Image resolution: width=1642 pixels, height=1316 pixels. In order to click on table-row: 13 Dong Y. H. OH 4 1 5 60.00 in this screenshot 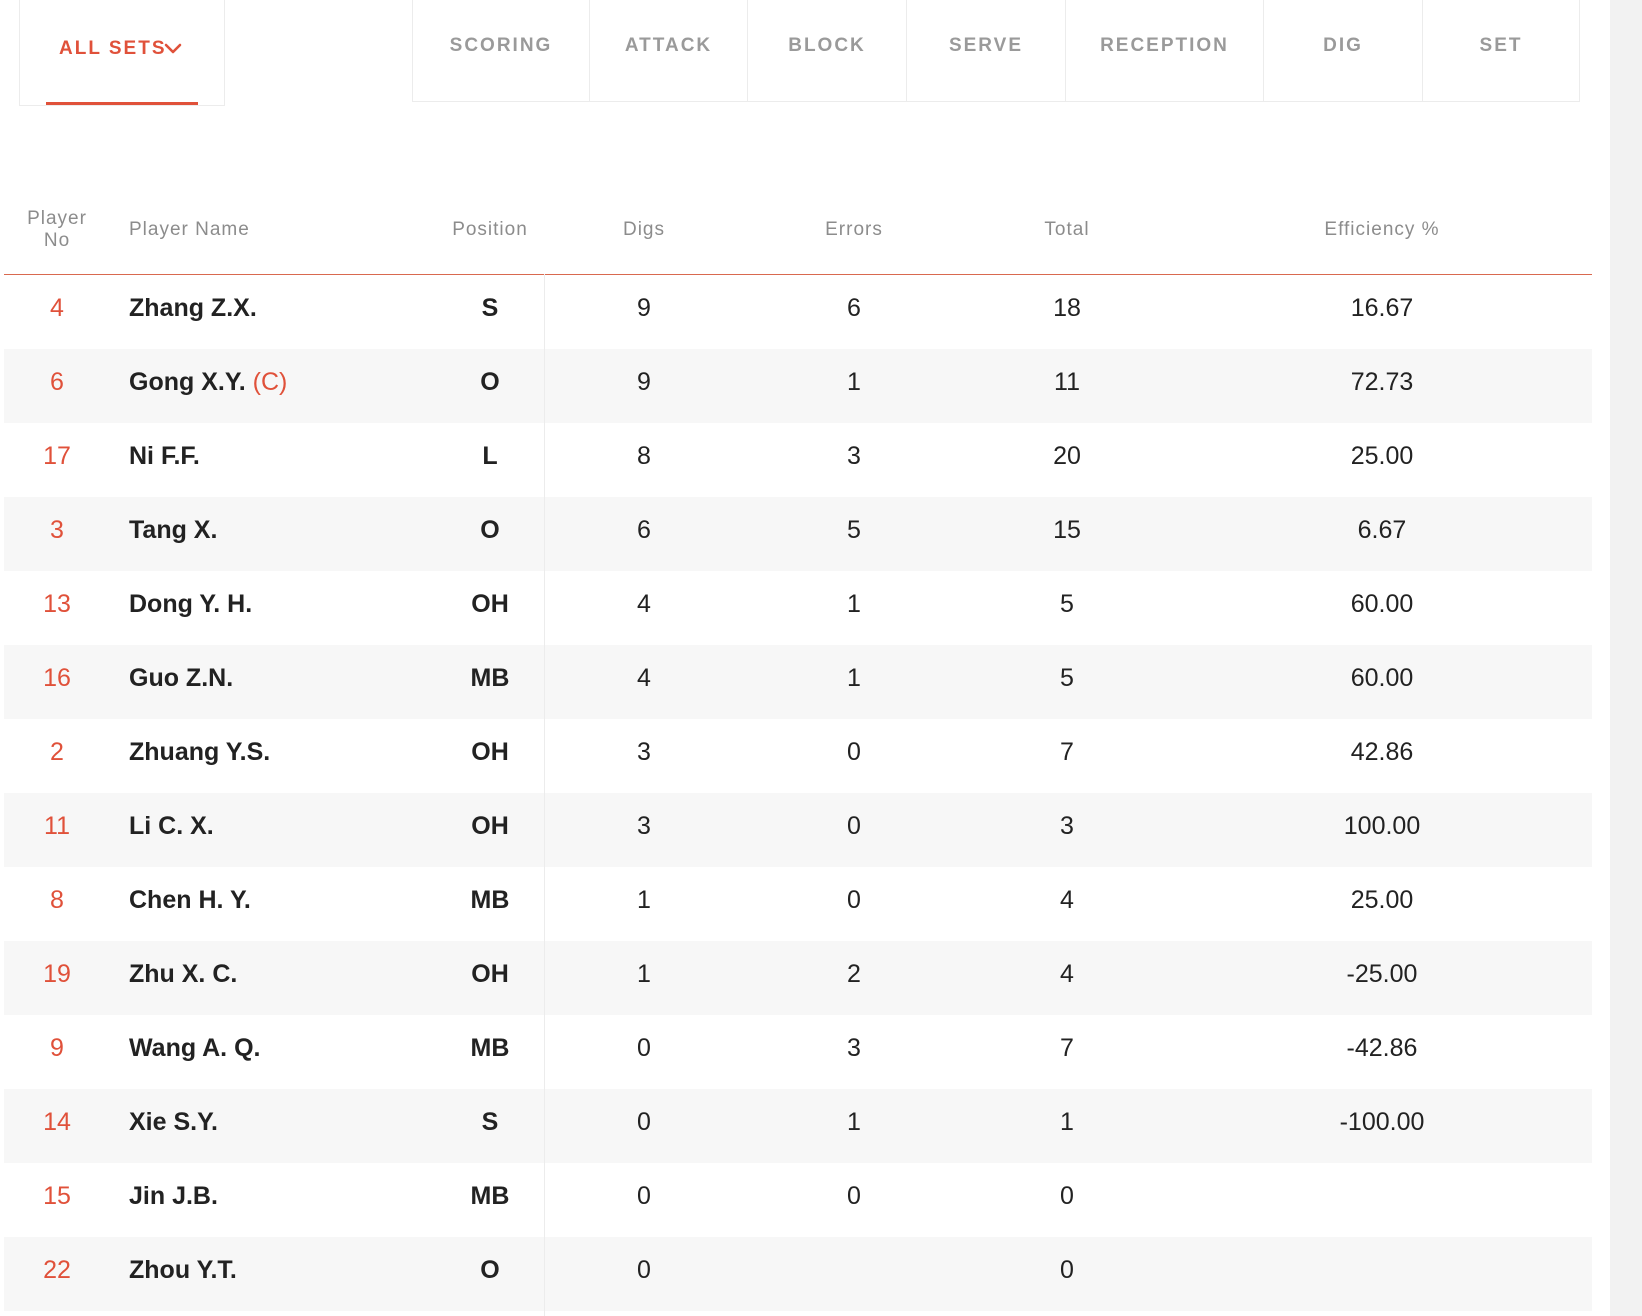, I will do `click(798, 608)`.